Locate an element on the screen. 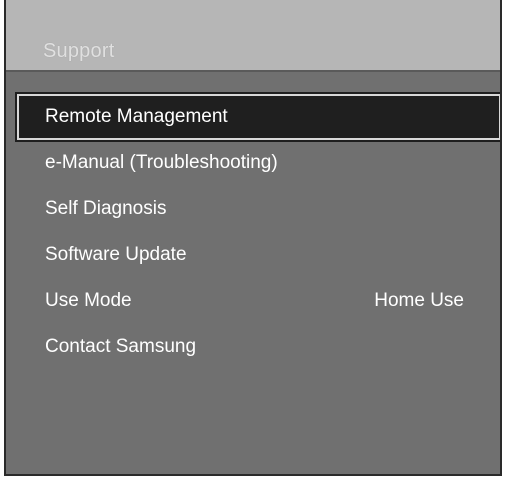 This screenshot has width=506, height=478. menu-item-label: Contact Samsung is located at coordinates (121, 346).